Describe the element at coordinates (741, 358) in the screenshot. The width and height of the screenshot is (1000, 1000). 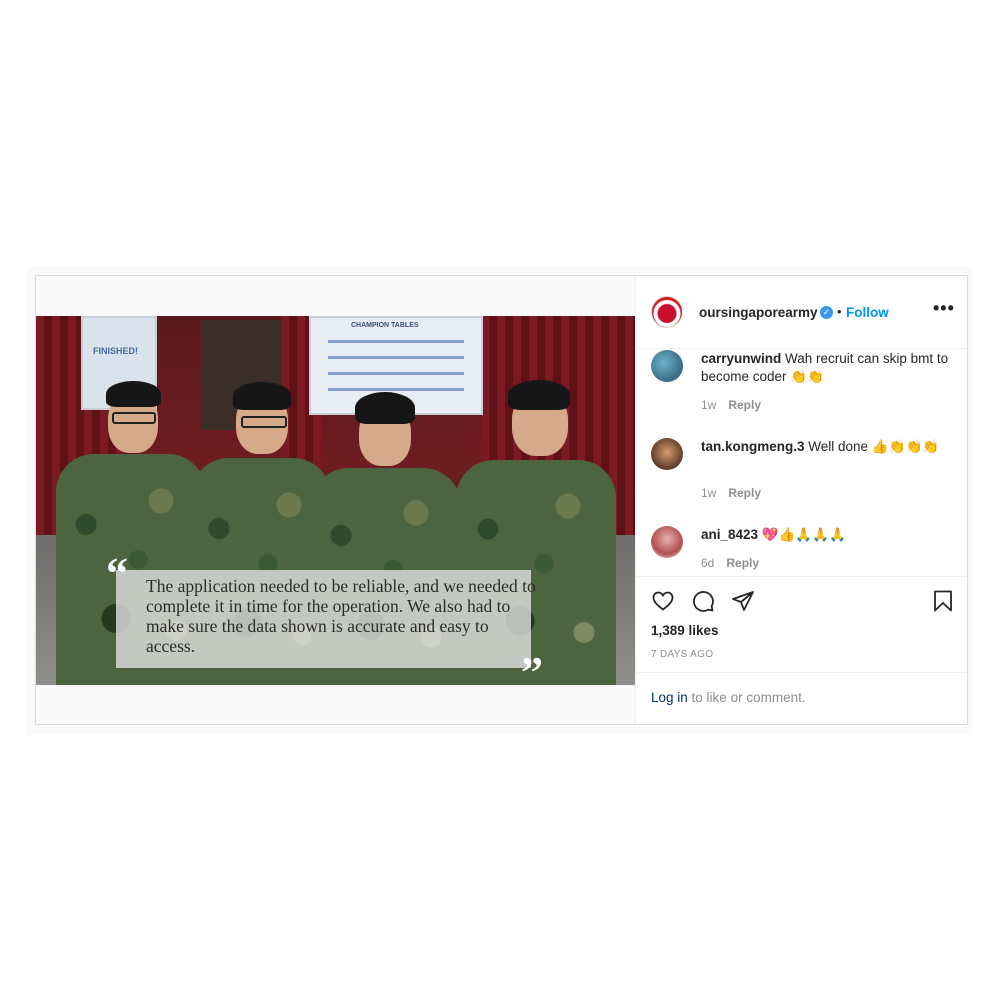
I see `comment-username: carryunwind` at that location.